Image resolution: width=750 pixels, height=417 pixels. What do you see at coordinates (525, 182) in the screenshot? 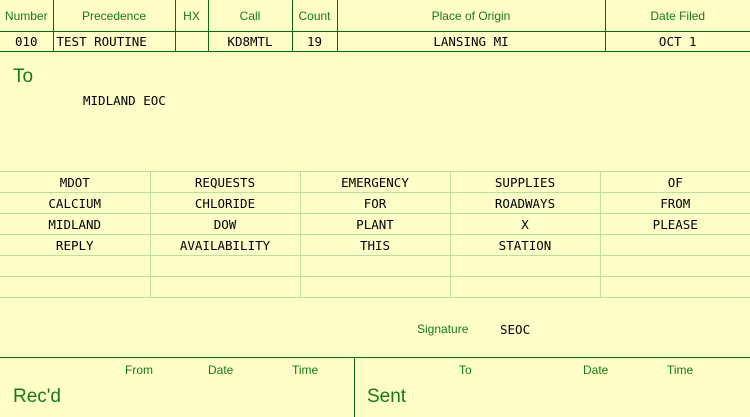
I see `message-word: SUPPLIES` at bounding box center [525, 182].